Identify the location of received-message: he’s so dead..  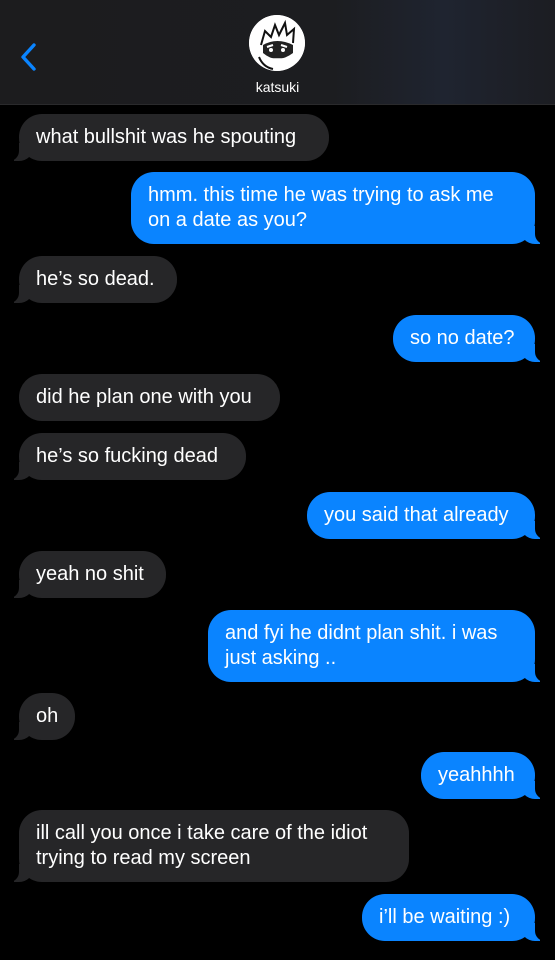
(93, 279).